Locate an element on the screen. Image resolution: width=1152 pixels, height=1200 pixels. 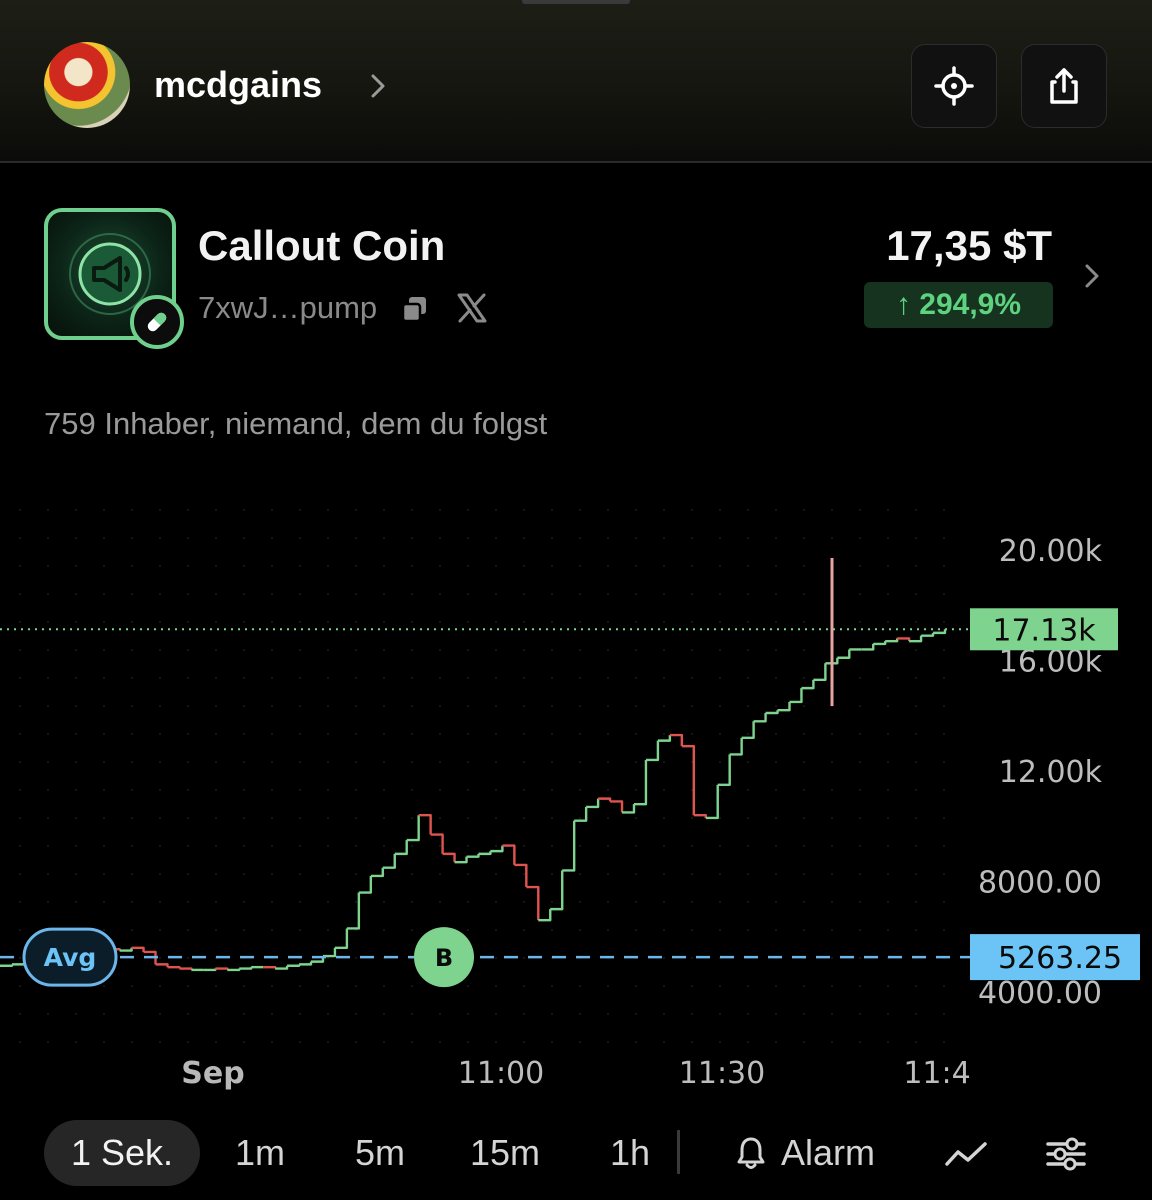
buy-marker-label: B is located at coordinates (444, 958).